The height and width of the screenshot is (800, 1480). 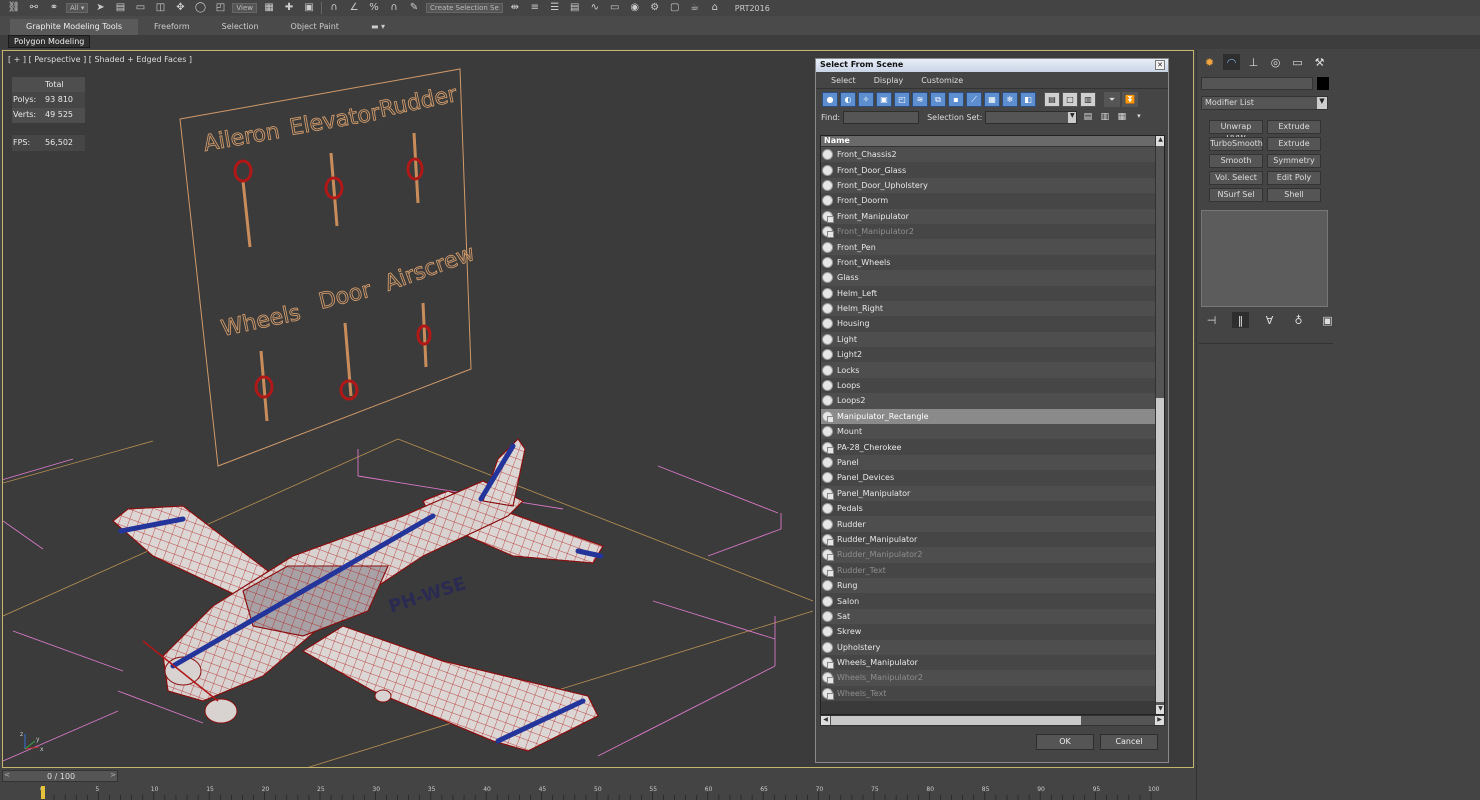 What do you see at coordinates (1294, 195) in the screenshot?
I see `shell-button: Shell` at bounding box center [1294, 195].